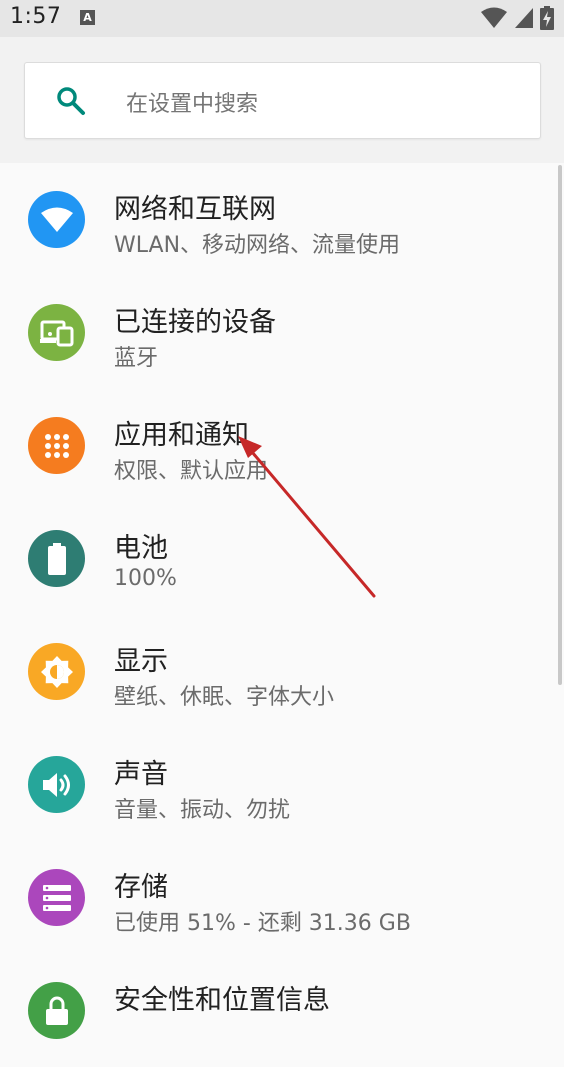  Describe the element at coordinates (282, 558) in the screenshot. I see `settings-item-battery: 电池 100%` at that location.